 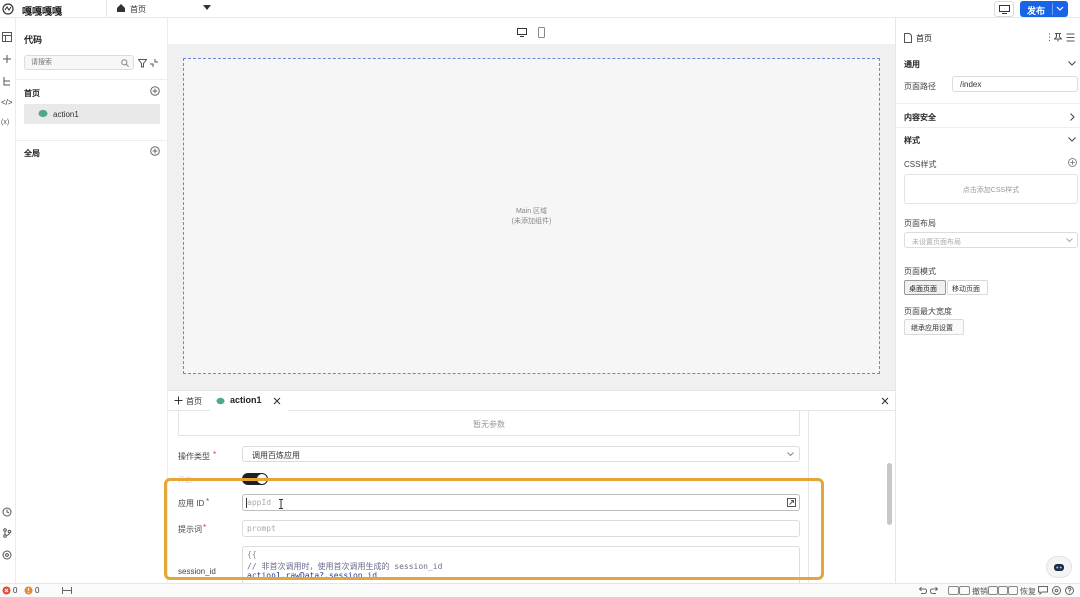 What do you see at coordinates (194, 456) in the screenshot?
I see `op-type-label: 操作类型` at bounding box center [194, 456].